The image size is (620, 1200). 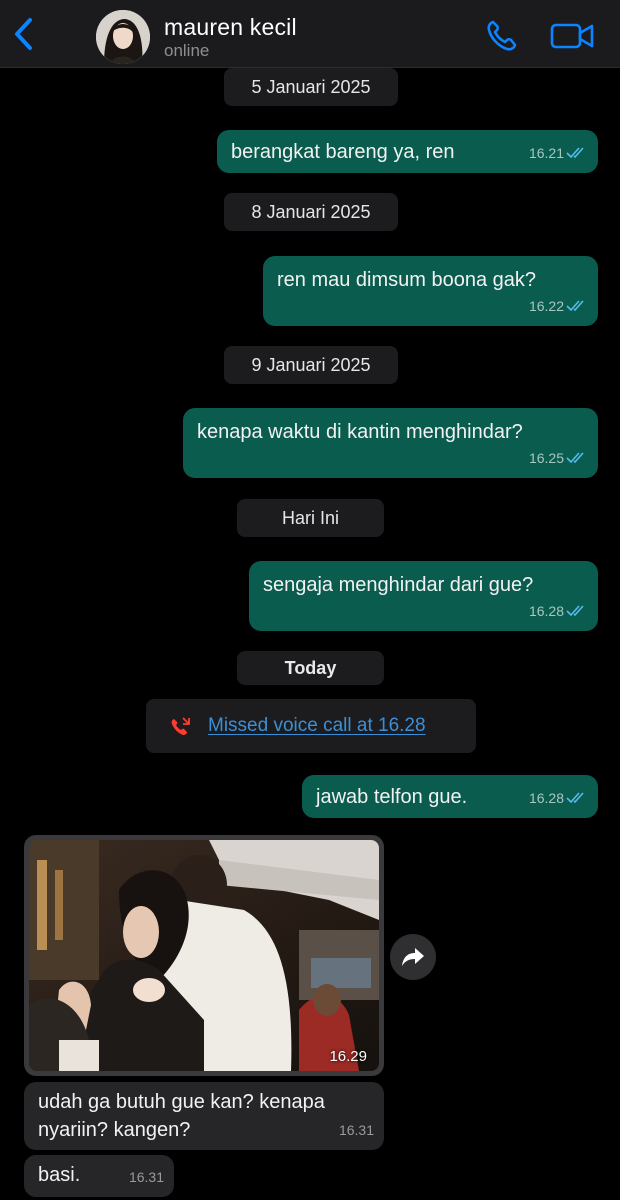 I want to click on date-separator: 9 Januari 2025, so click(x=311, y=365).